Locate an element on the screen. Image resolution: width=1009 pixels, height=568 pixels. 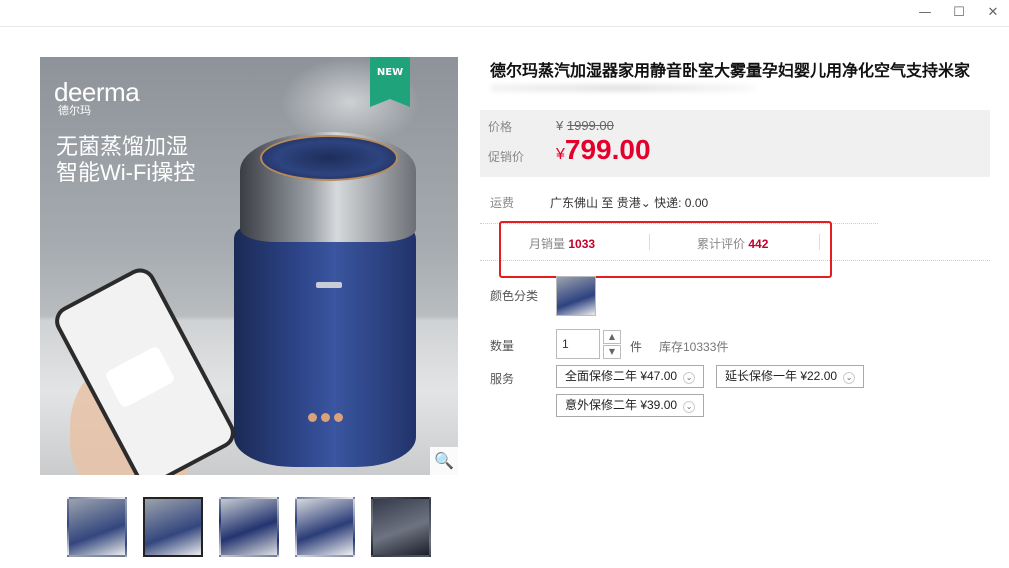
promo-price-value: 799.00 is located at coordinates (607, 149).